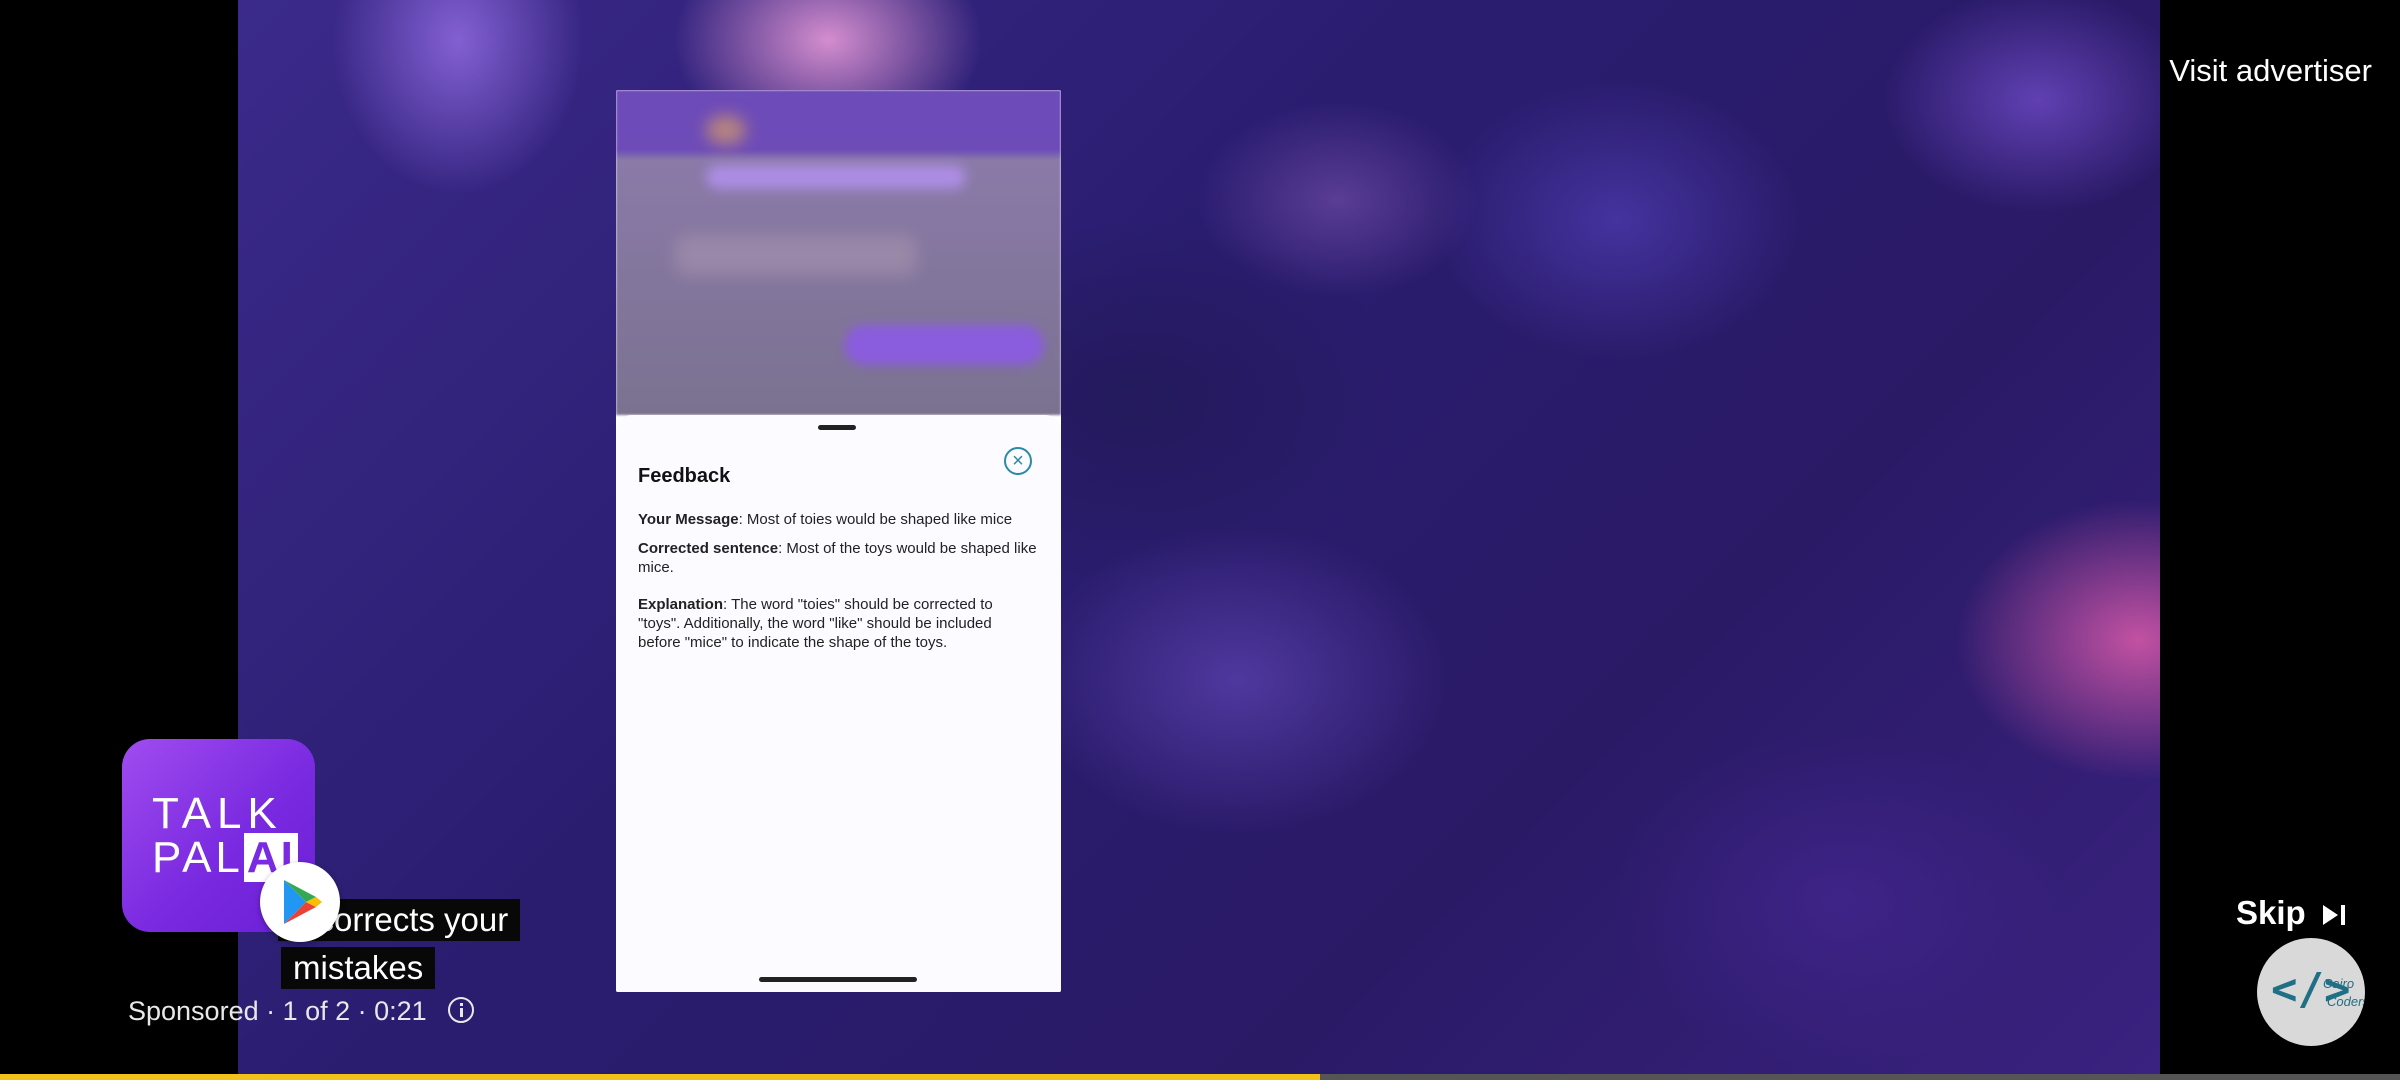 The height and width of the screenshot is (1080, 2400). I want to click on close-icon: ×, so click(1018, 461).